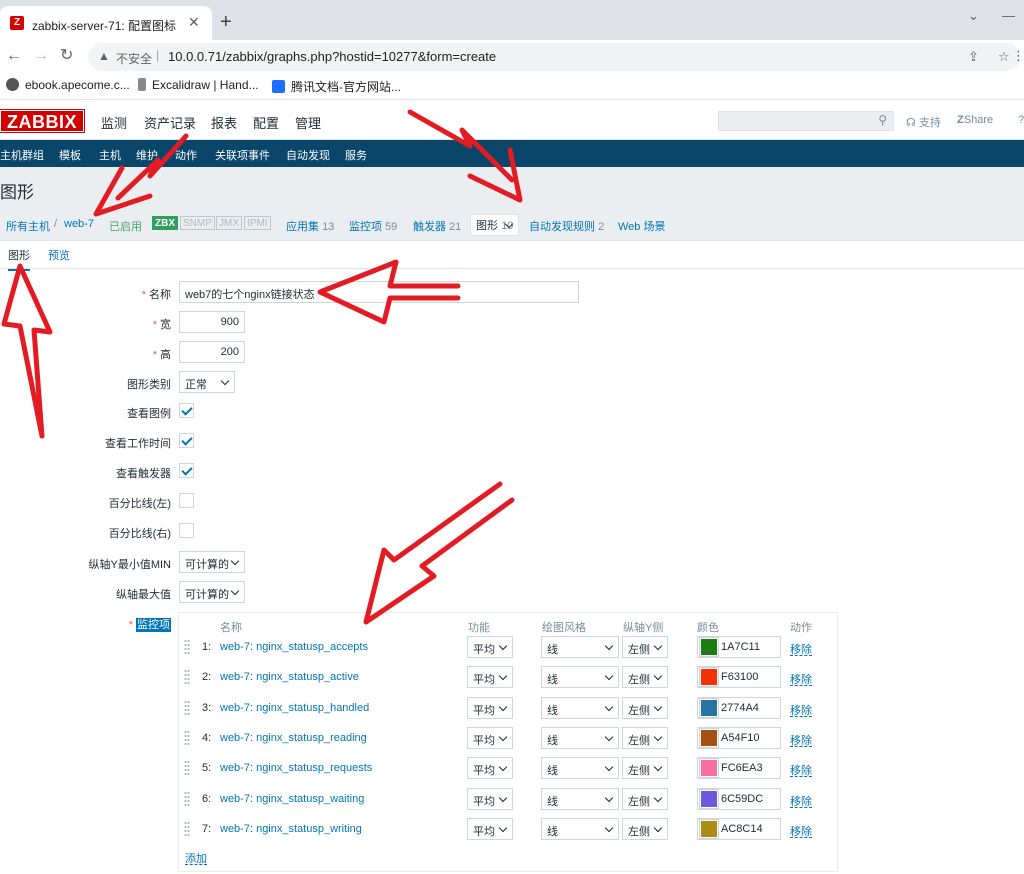  Describe the element at coordinates (293, 738) in the screenshot. I see `item-row-name: web-7: nginx_statusp_reading` at that location.